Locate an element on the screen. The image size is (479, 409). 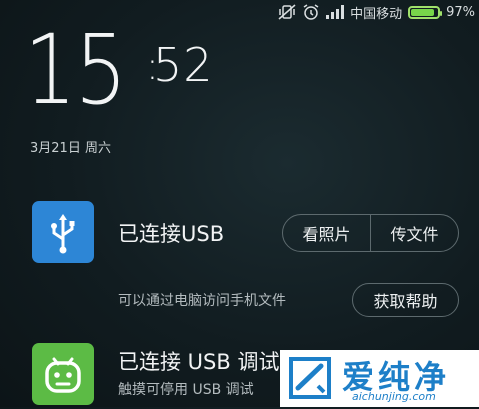
view-photos-button: 看照片 is located at coordinates (326, 233).